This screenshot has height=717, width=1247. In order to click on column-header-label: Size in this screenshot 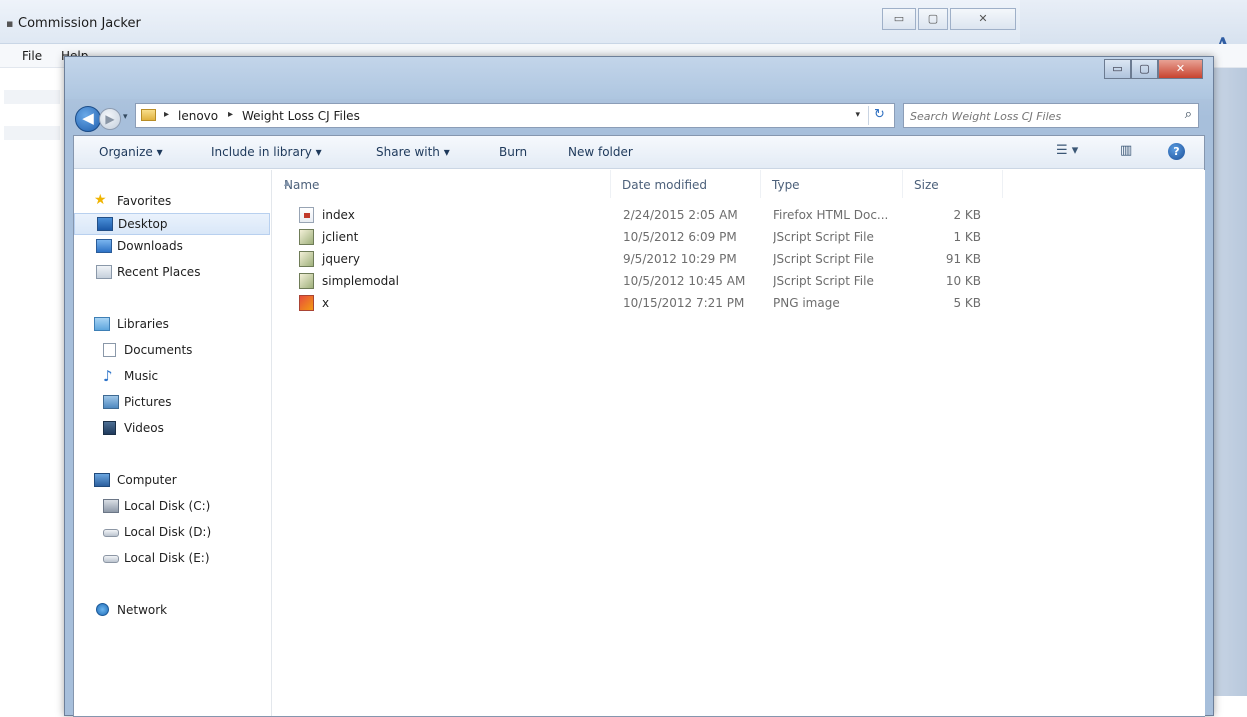, I will do `click(926, 185)`.